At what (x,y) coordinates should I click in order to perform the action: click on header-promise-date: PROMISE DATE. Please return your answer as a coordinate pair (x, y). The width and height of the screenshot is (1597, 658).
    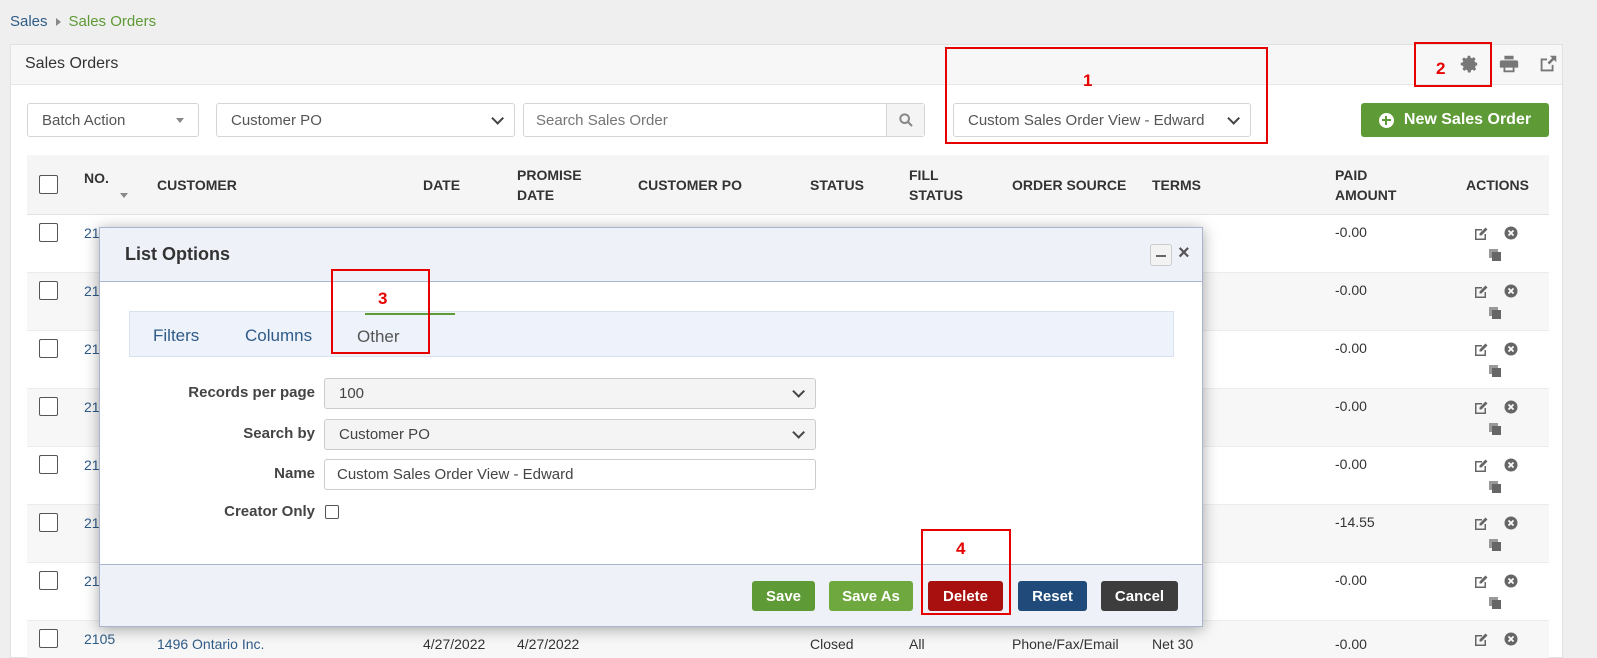
    Looking at the image, I should click on (549, 185).